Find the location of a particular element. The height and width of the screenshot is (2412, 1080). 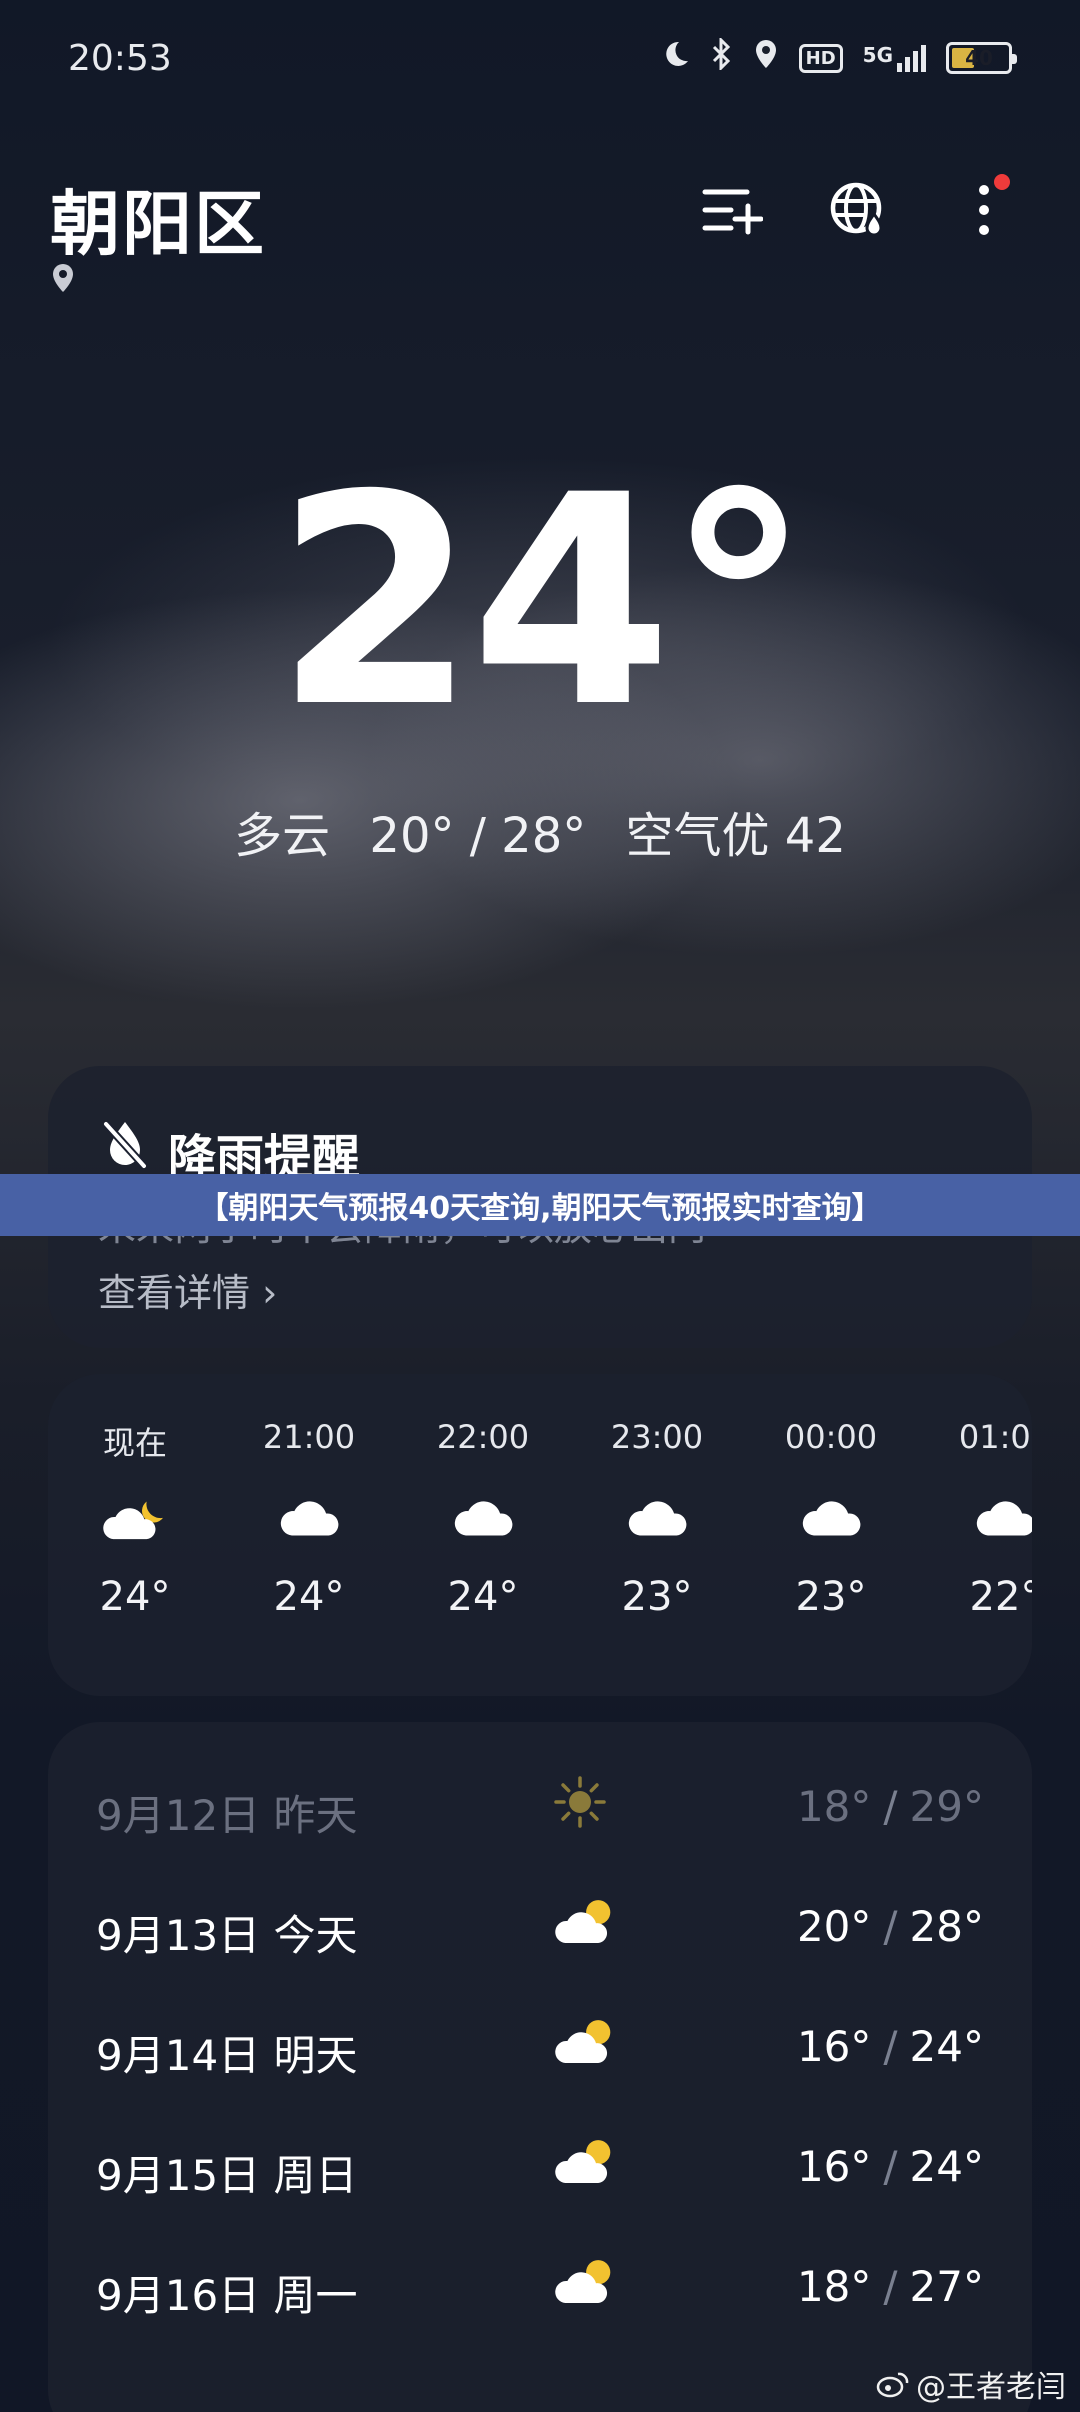

network-label: 5G is located at coordinates (877, 55).